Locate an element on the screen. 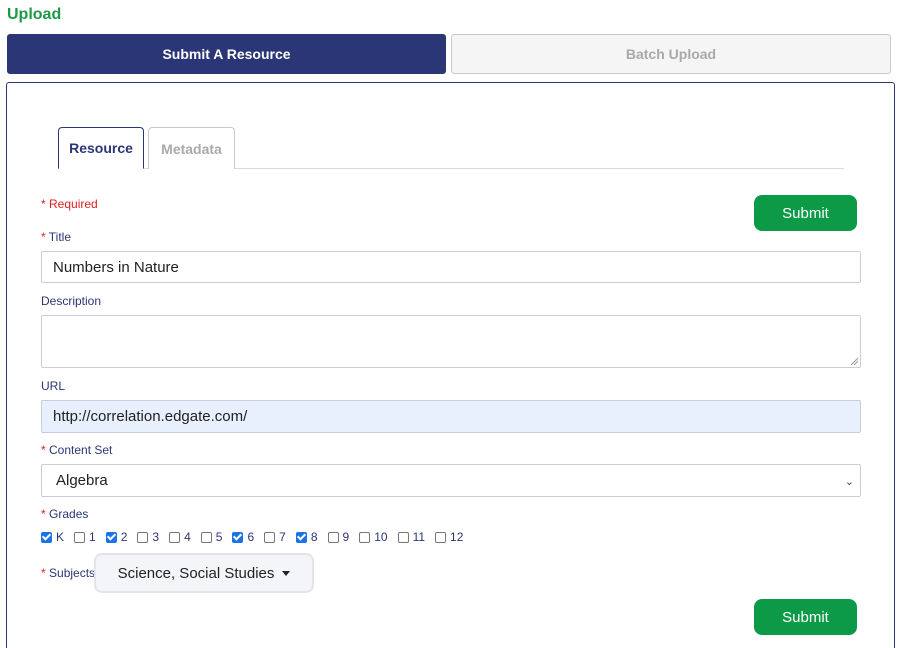  page-title: Upload is located at coordinates (34, 14).